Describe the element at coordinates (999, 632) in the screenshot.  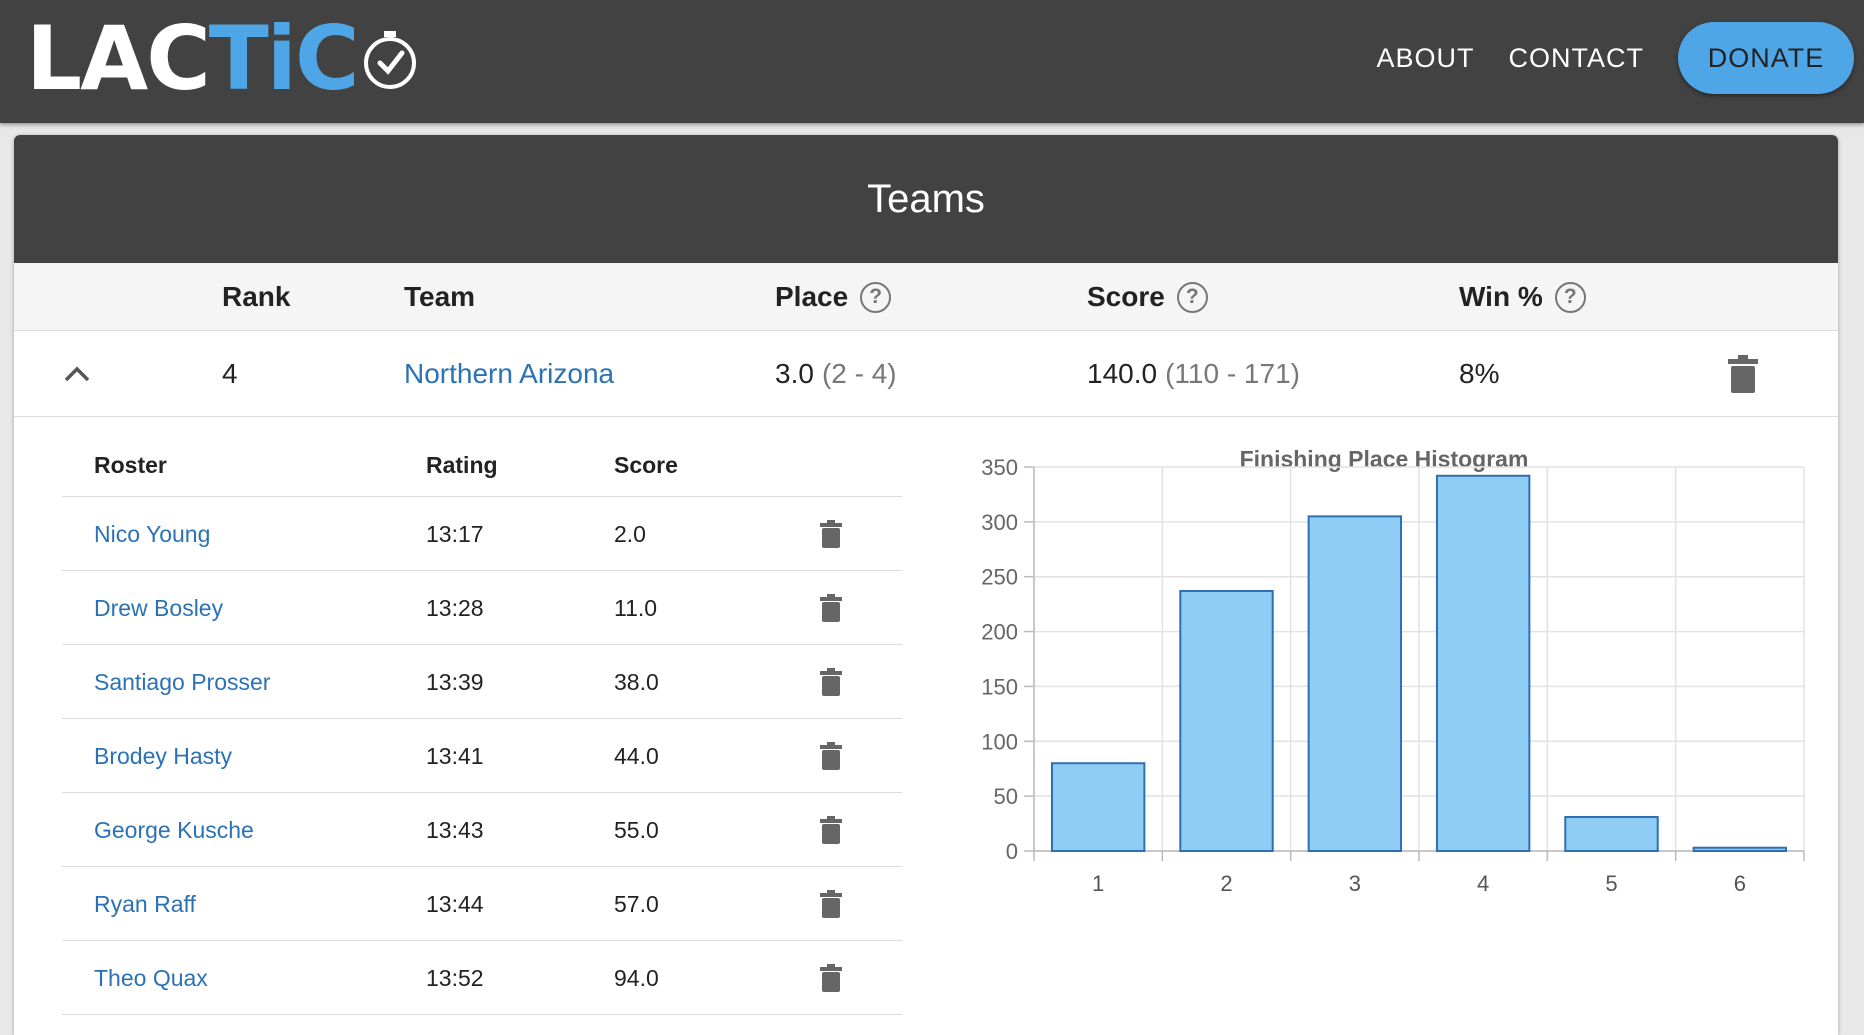
I see `y-tick-label: 200` at that location.